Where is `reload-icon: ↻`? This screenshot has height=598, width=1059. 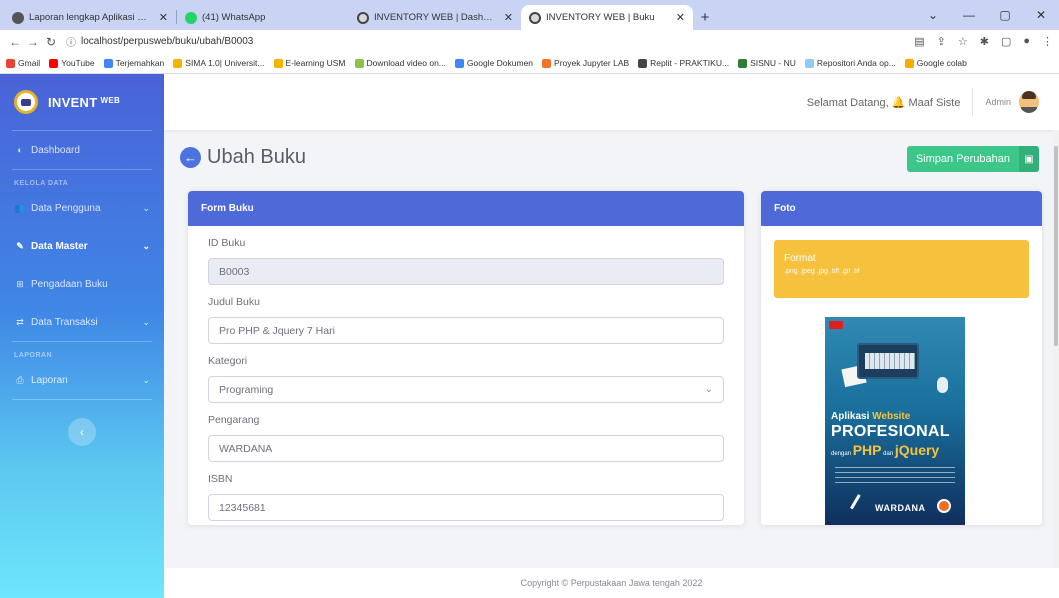
reload-icon: ↻ is located at coordinates (51, 42).